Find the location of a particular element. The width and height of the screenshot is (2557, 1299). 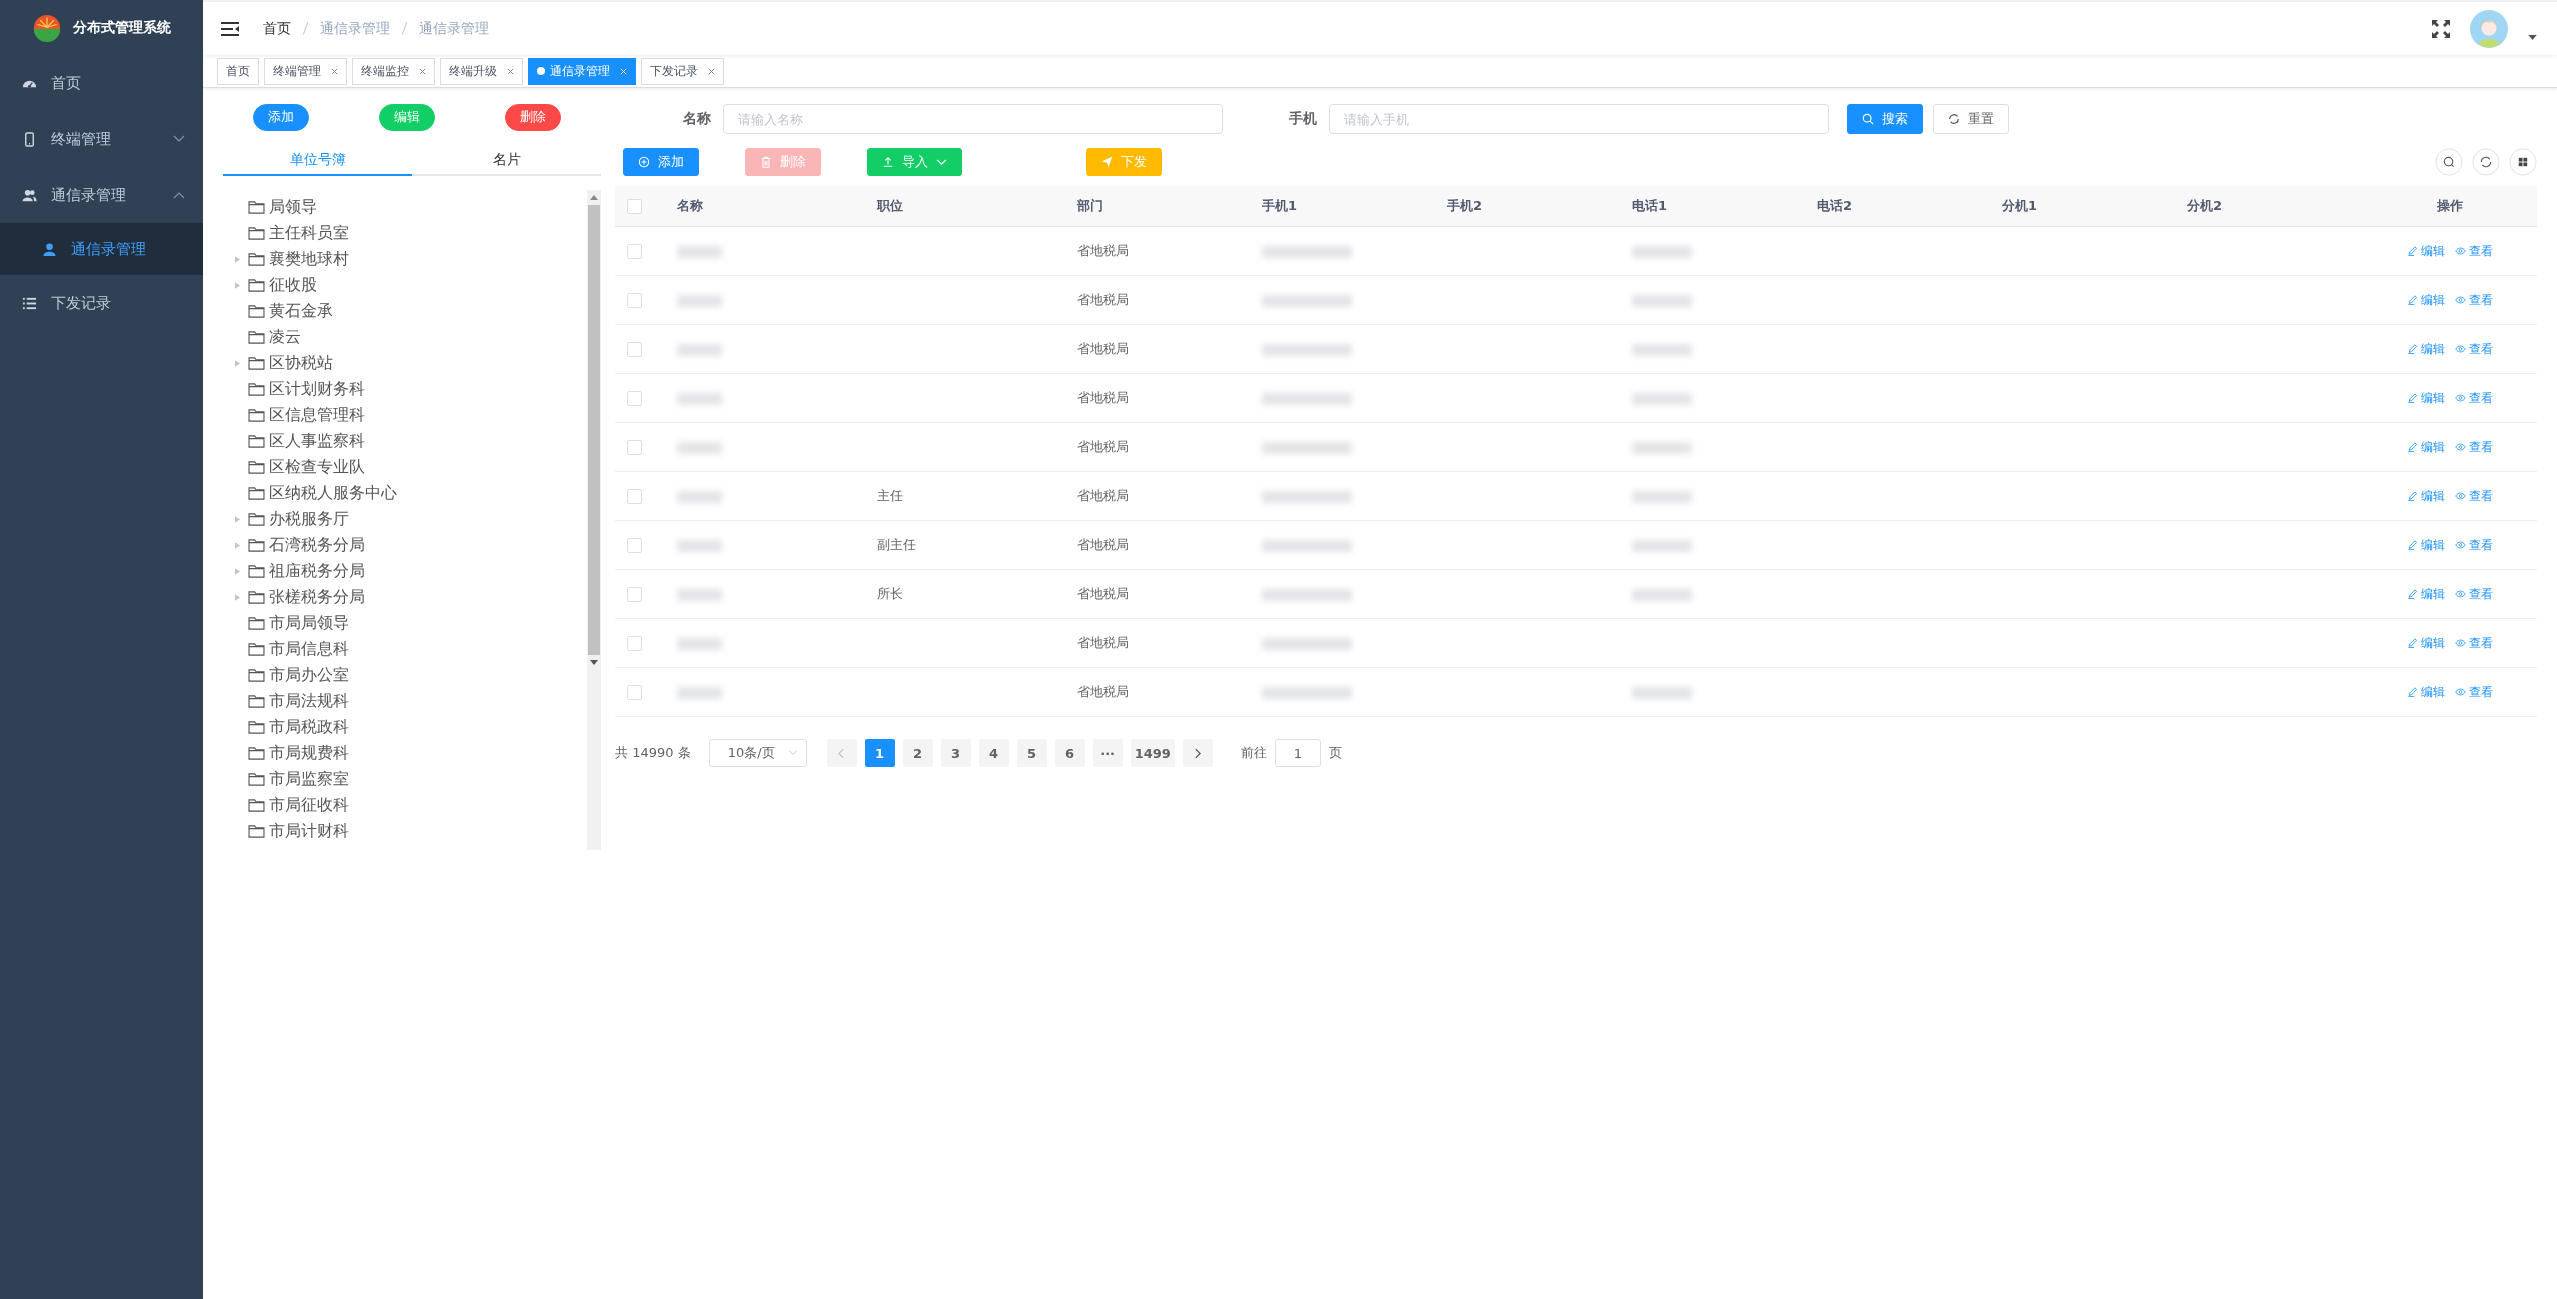

select-all-checkbox is located at coordinates (634, 206).